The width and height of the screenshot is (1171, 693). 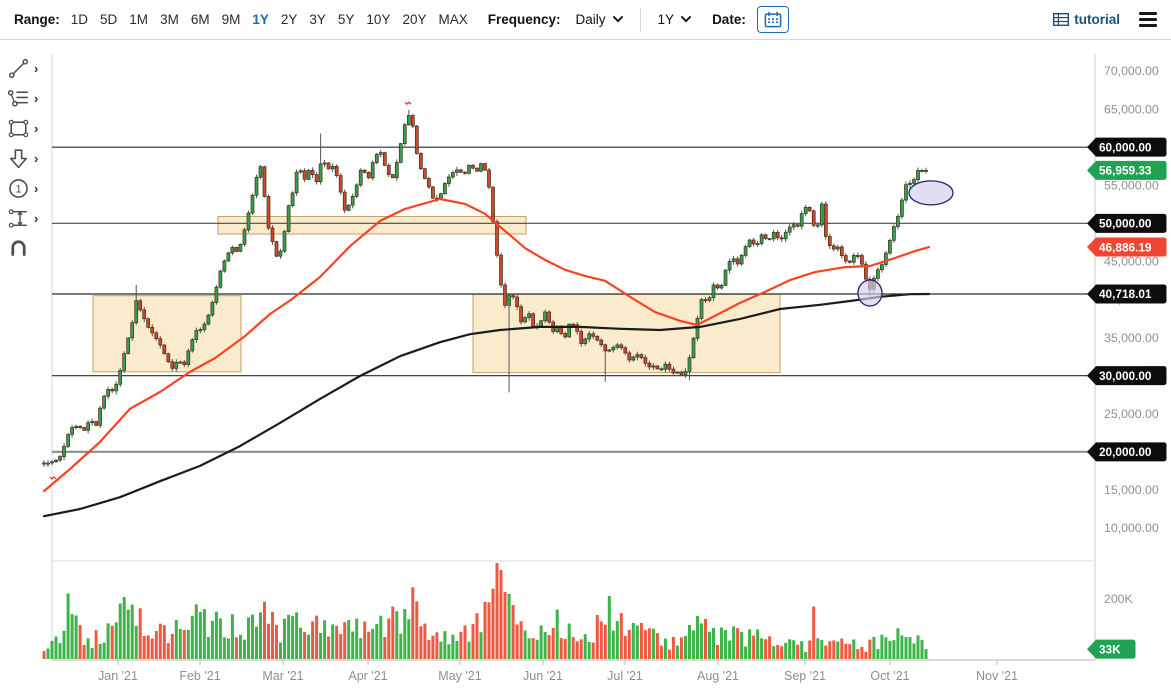 I want to click on volume-axis-label: 200K, so click(x=1119, y=599).